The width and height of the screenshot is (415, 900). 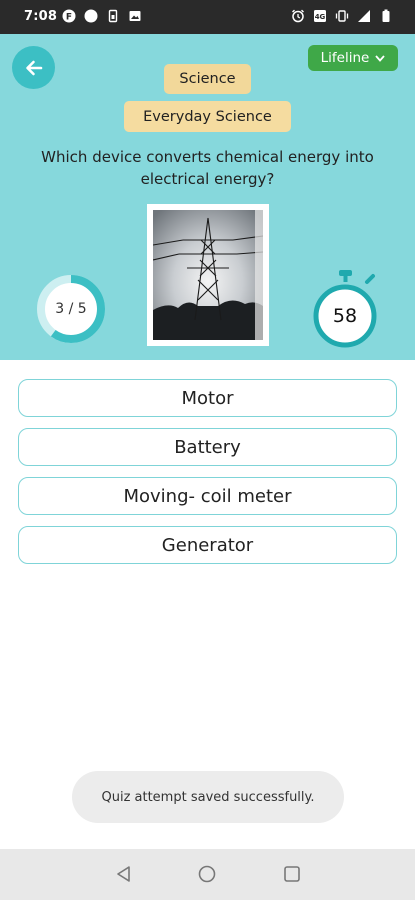 What do you see at coordinates (124, 874) in the screenshot?
I see `nav-back-icon` at bounding box center [124, 874].